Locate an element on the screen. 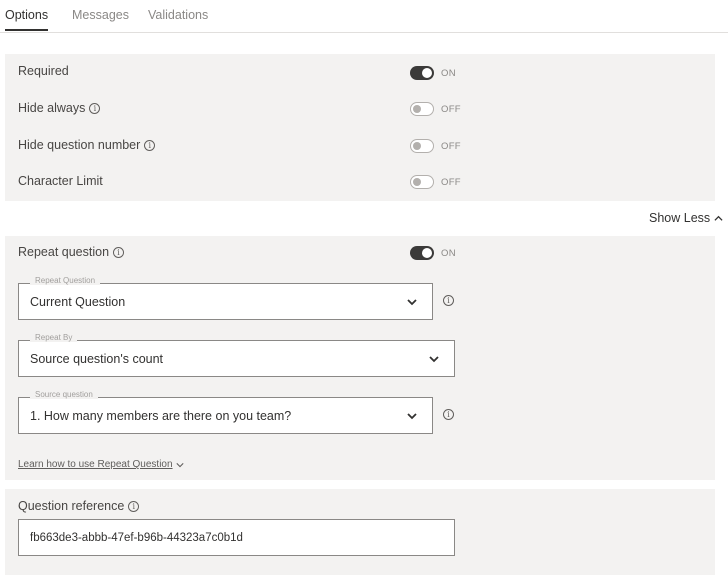 The image size is (728, 580). repeat-by-field-label: Repeat By is located at coordinates (54, 337).